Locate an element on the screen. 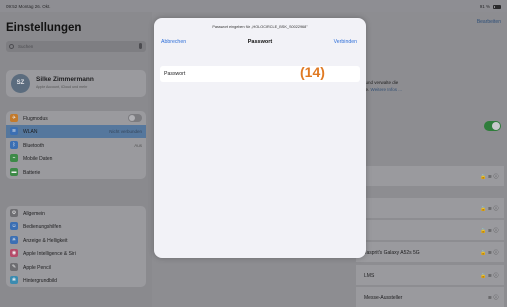  antenna-icon: ⌁ is located at coordinates (14, 158).